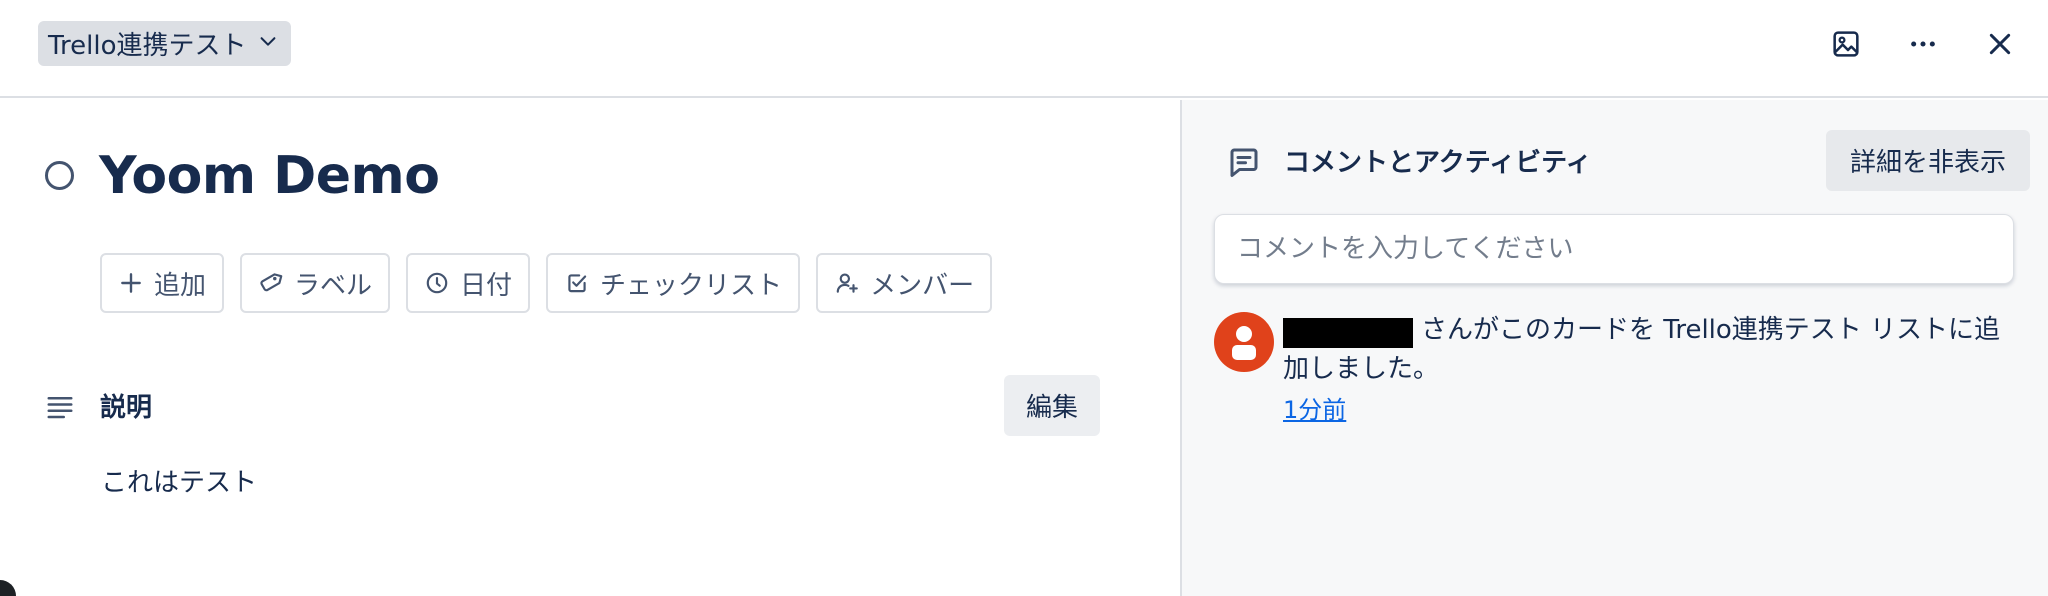  What do you see at coordinates (922, 285) in the screenshot?
I see `members-label: メンバー` at bounding box center [922, 285].